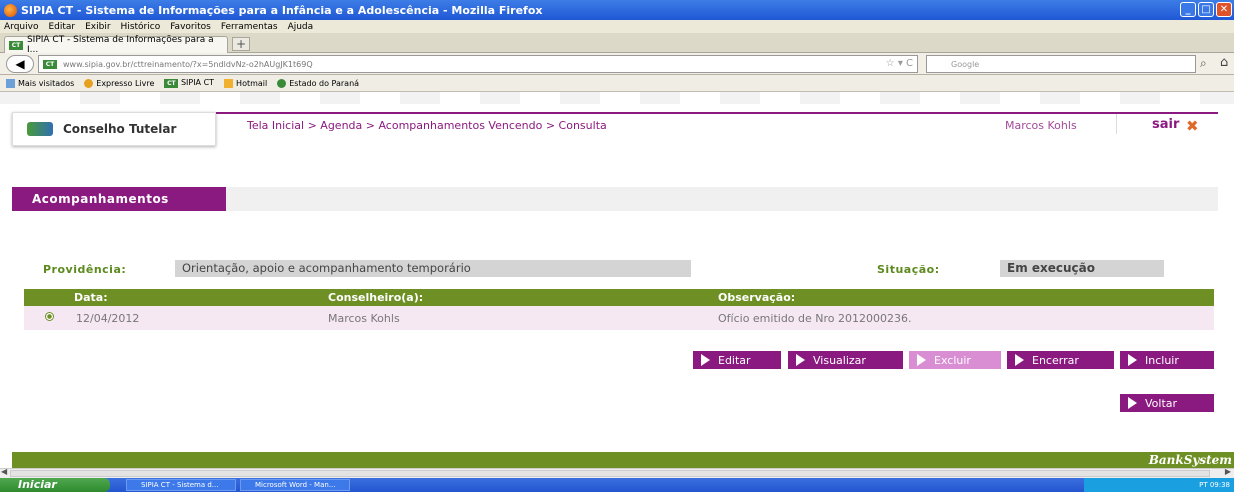  I want to click on column-conselheiro: Conselheiro(a):, so click(376, 297).